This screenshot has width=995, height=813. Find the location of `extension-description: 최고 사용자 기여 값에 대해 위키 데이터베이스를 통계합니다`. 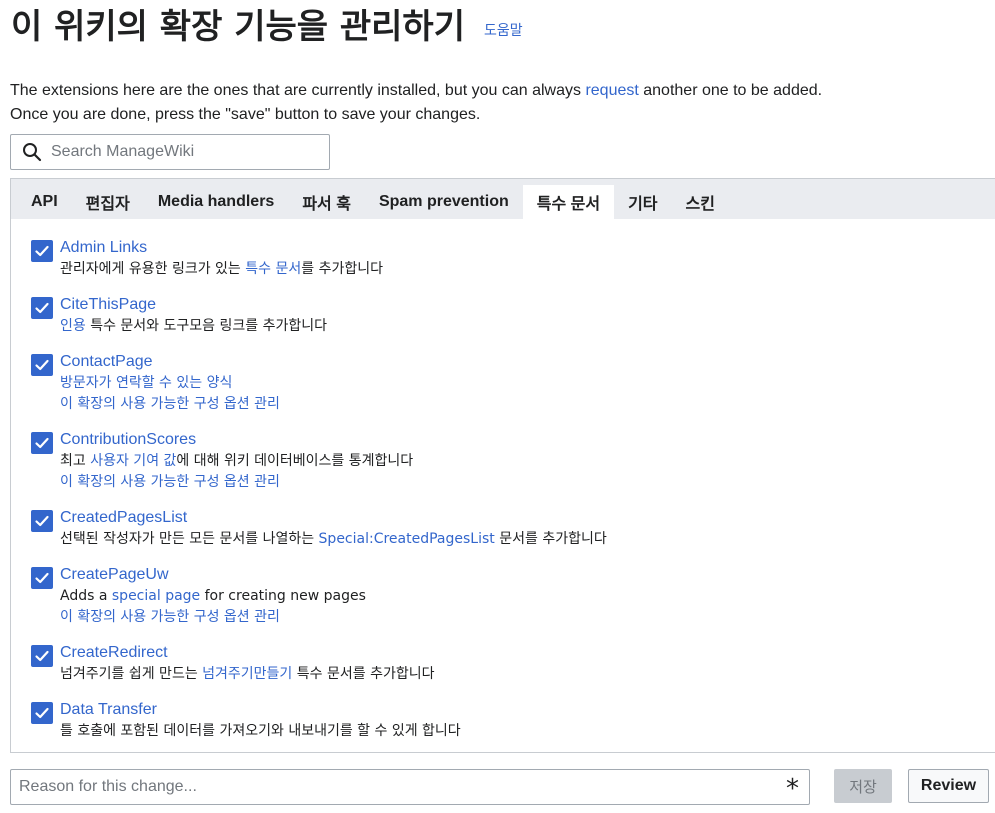

extension-description: 최고 사용자 기여 값에 대해 위키 데이터베이스를 통계합니다 is located at coordinates (515, 461).